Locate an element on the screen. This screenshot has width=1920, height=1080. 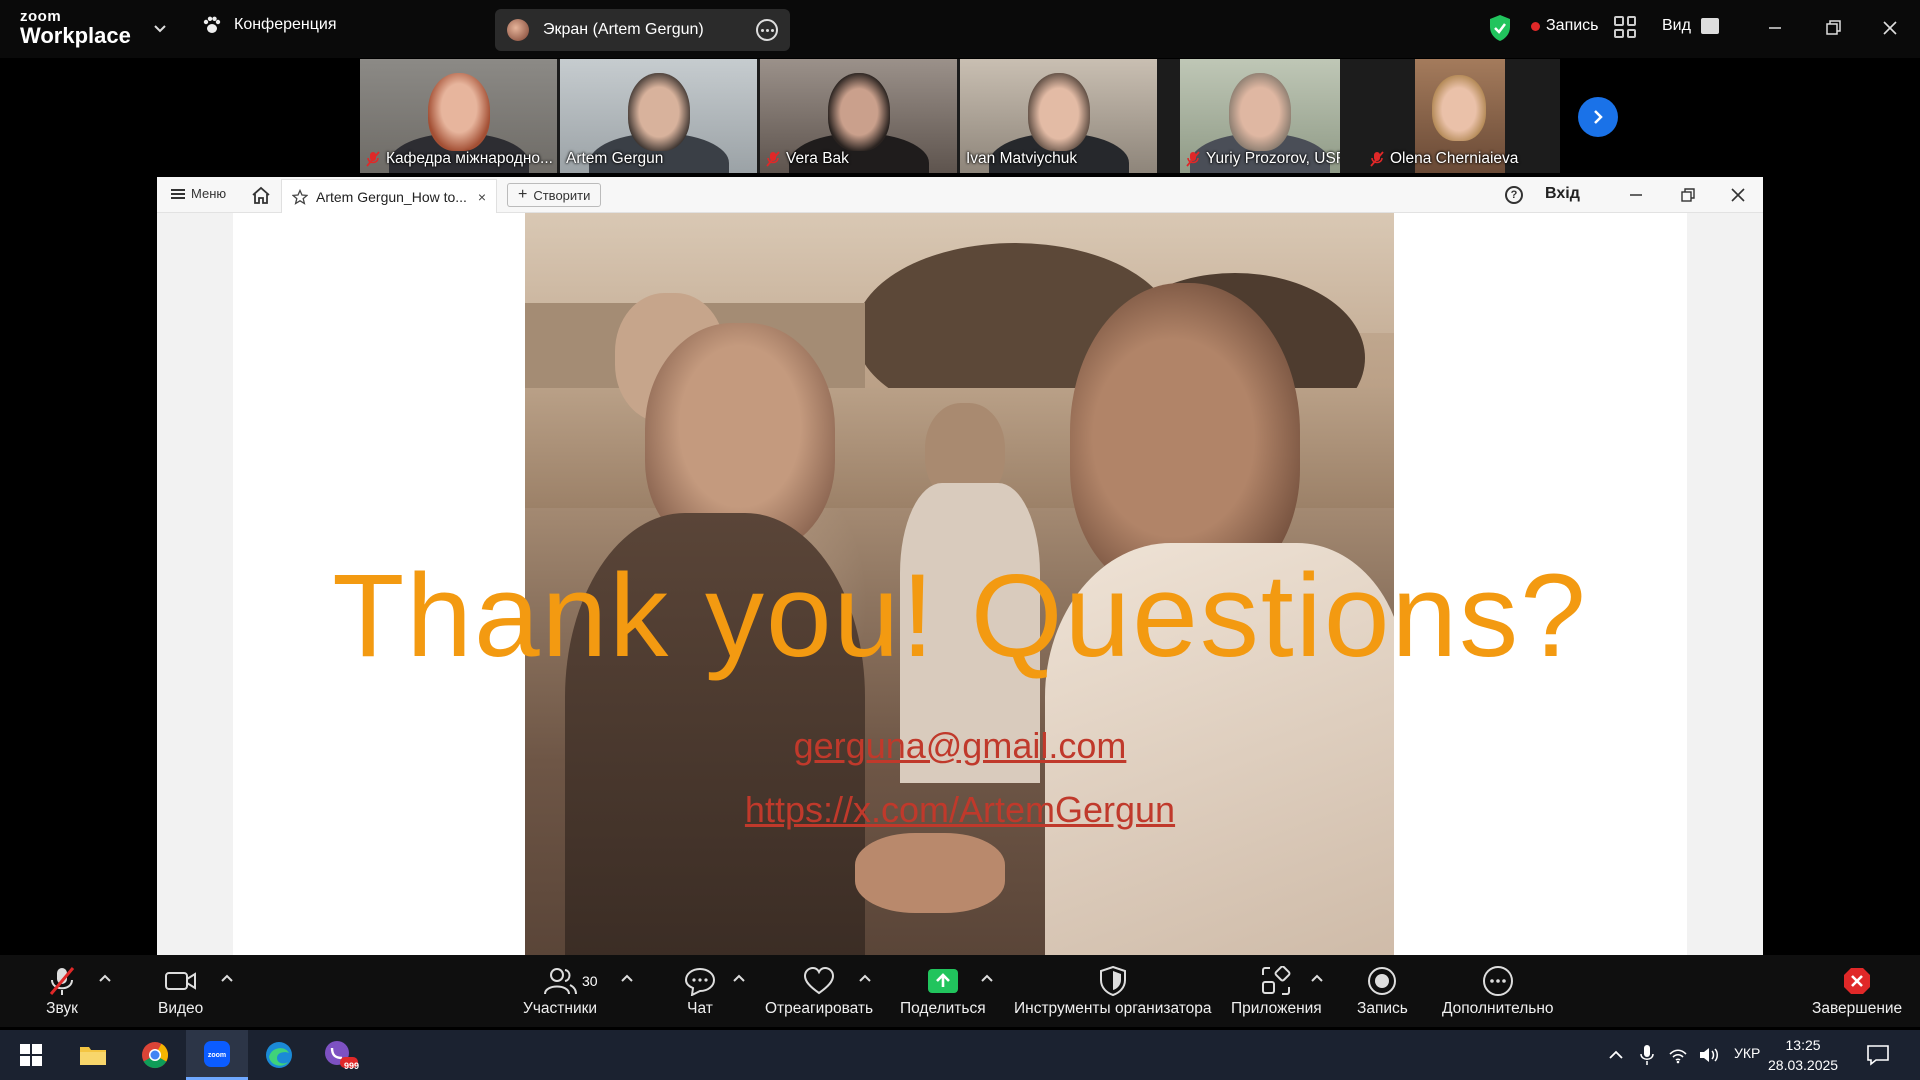
minimize-button is located at coordinates (1775, 28).